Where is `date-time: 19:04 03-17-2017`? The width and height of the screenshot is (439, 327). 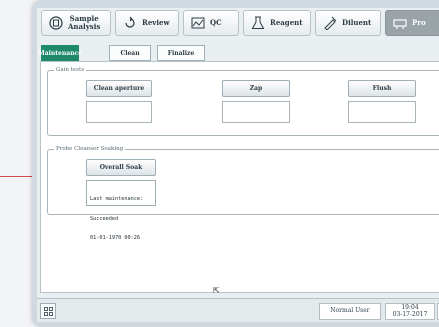 date-time: 19:04 03-17-2017 is located at coordinates (410, 311).